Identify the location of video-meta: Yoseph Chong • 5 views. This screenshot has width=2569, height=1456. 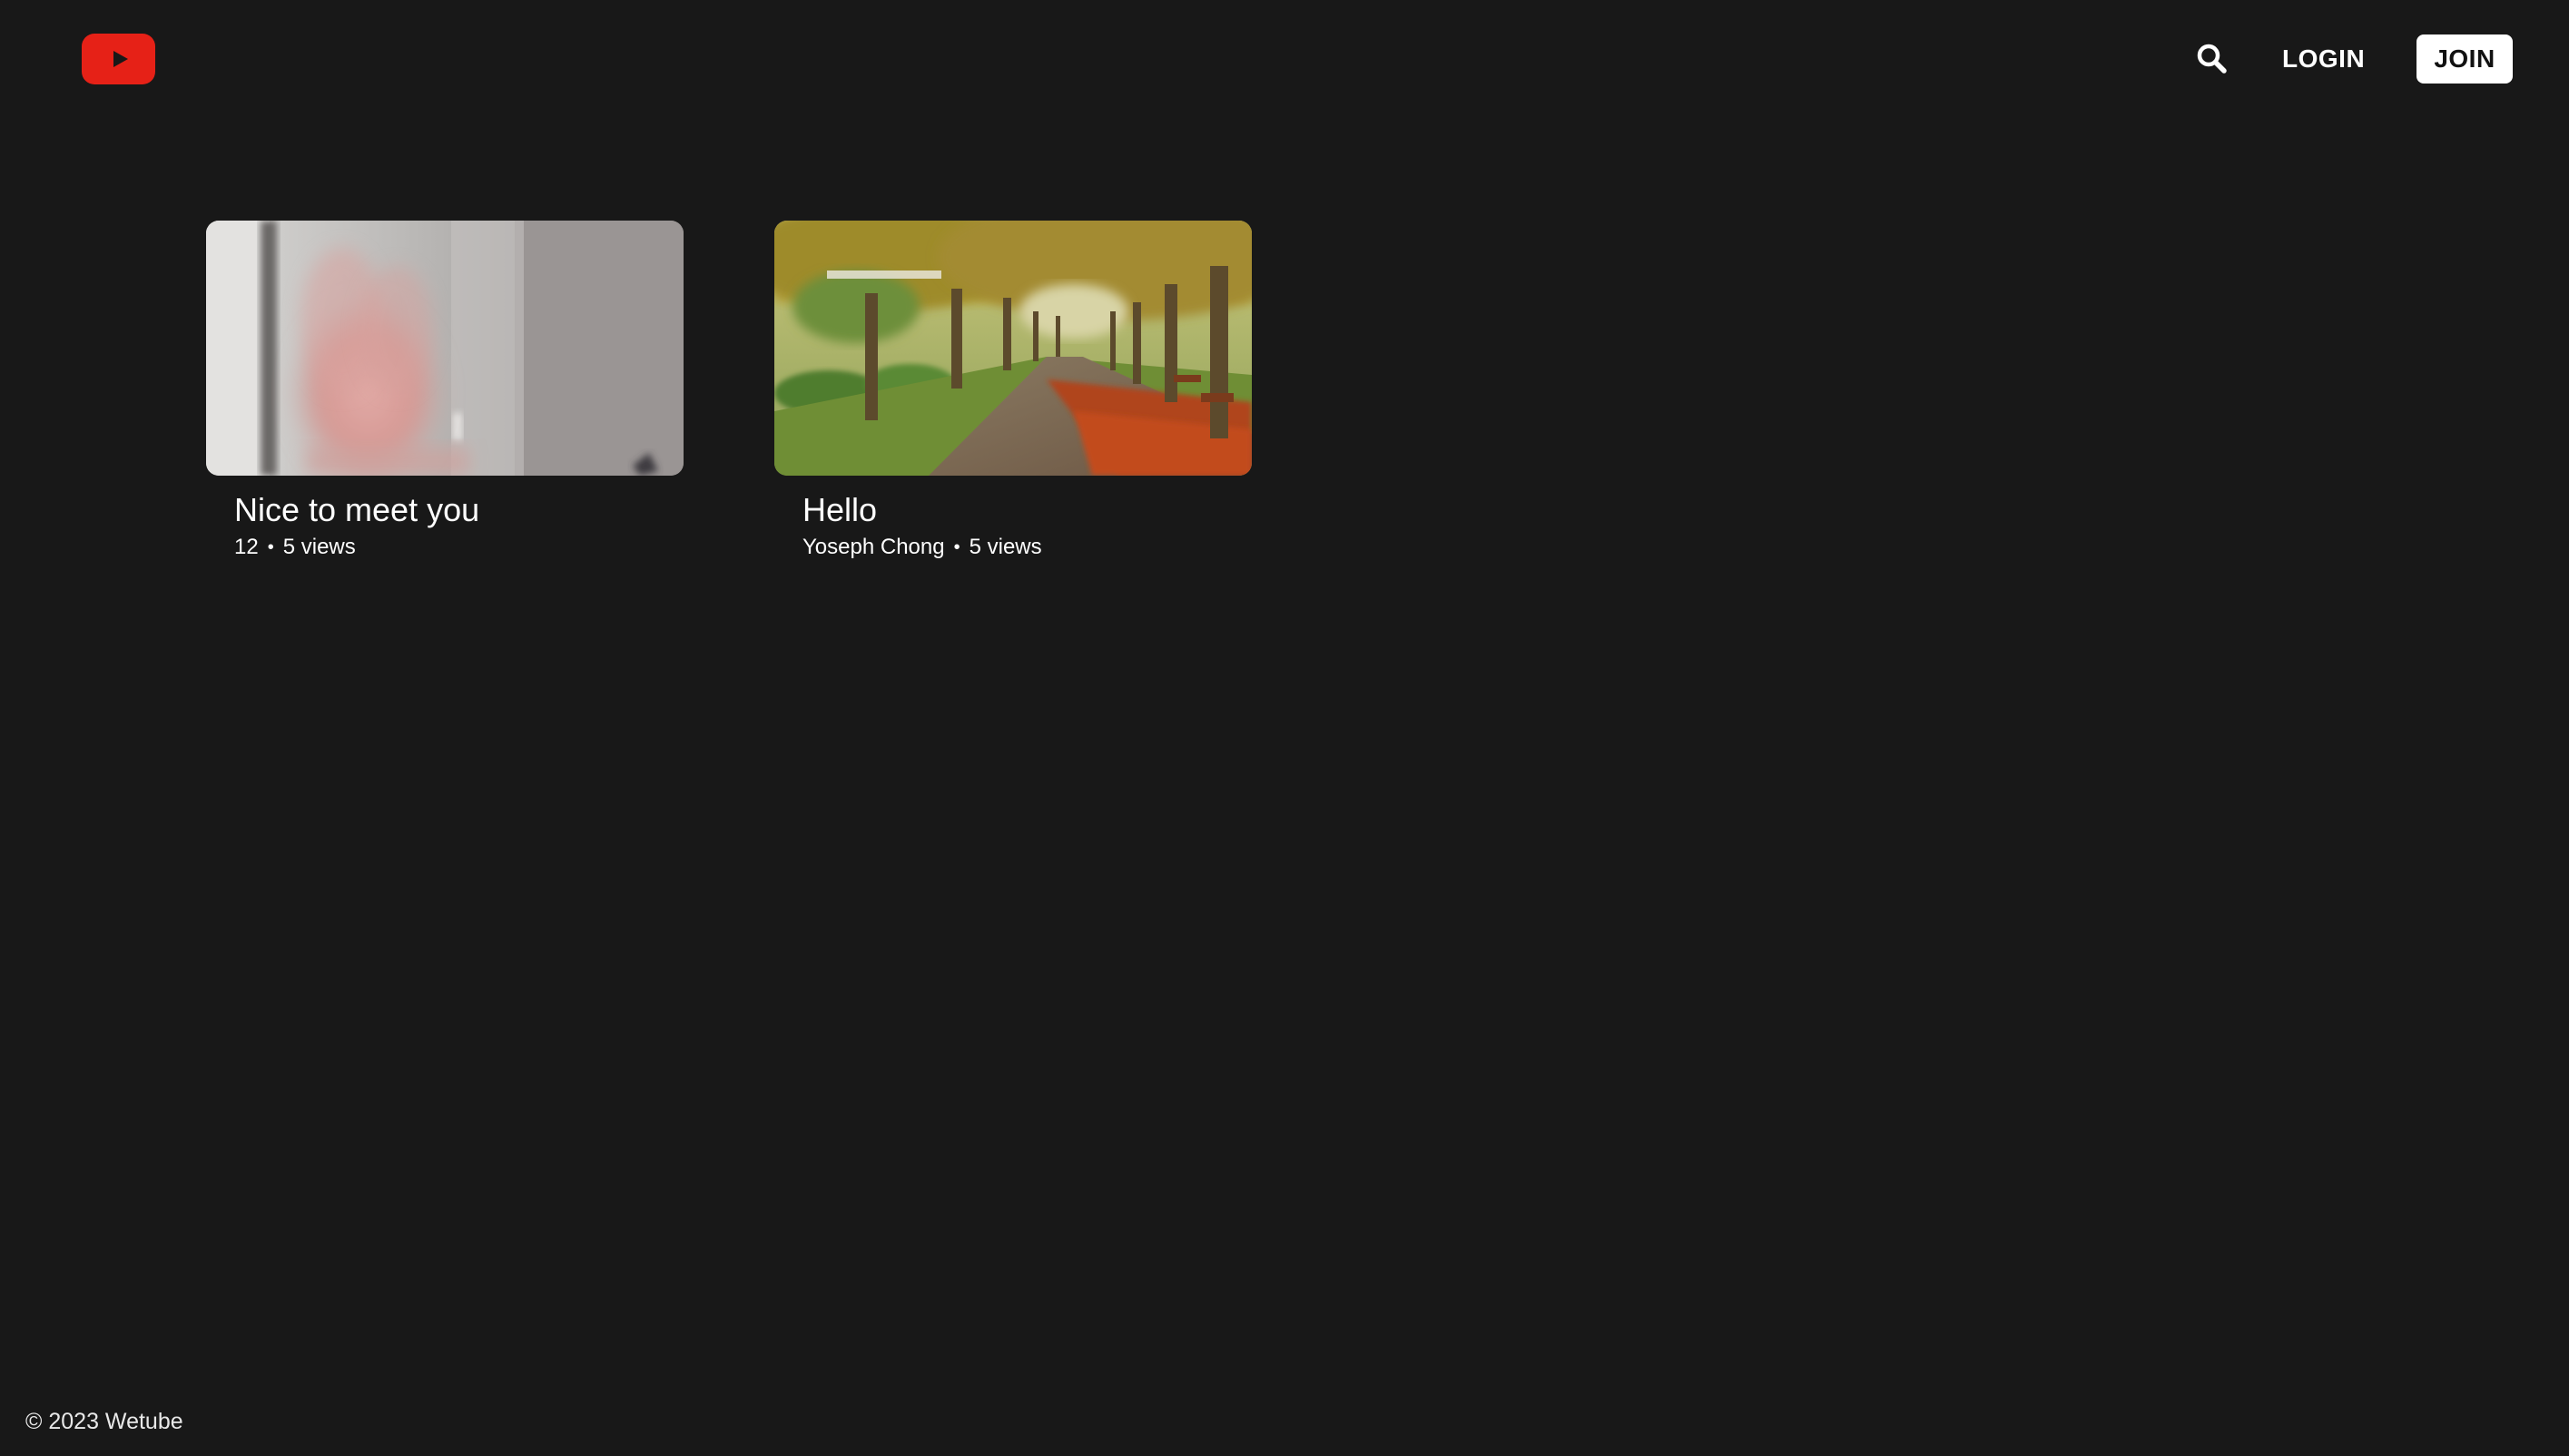
(922, 547).